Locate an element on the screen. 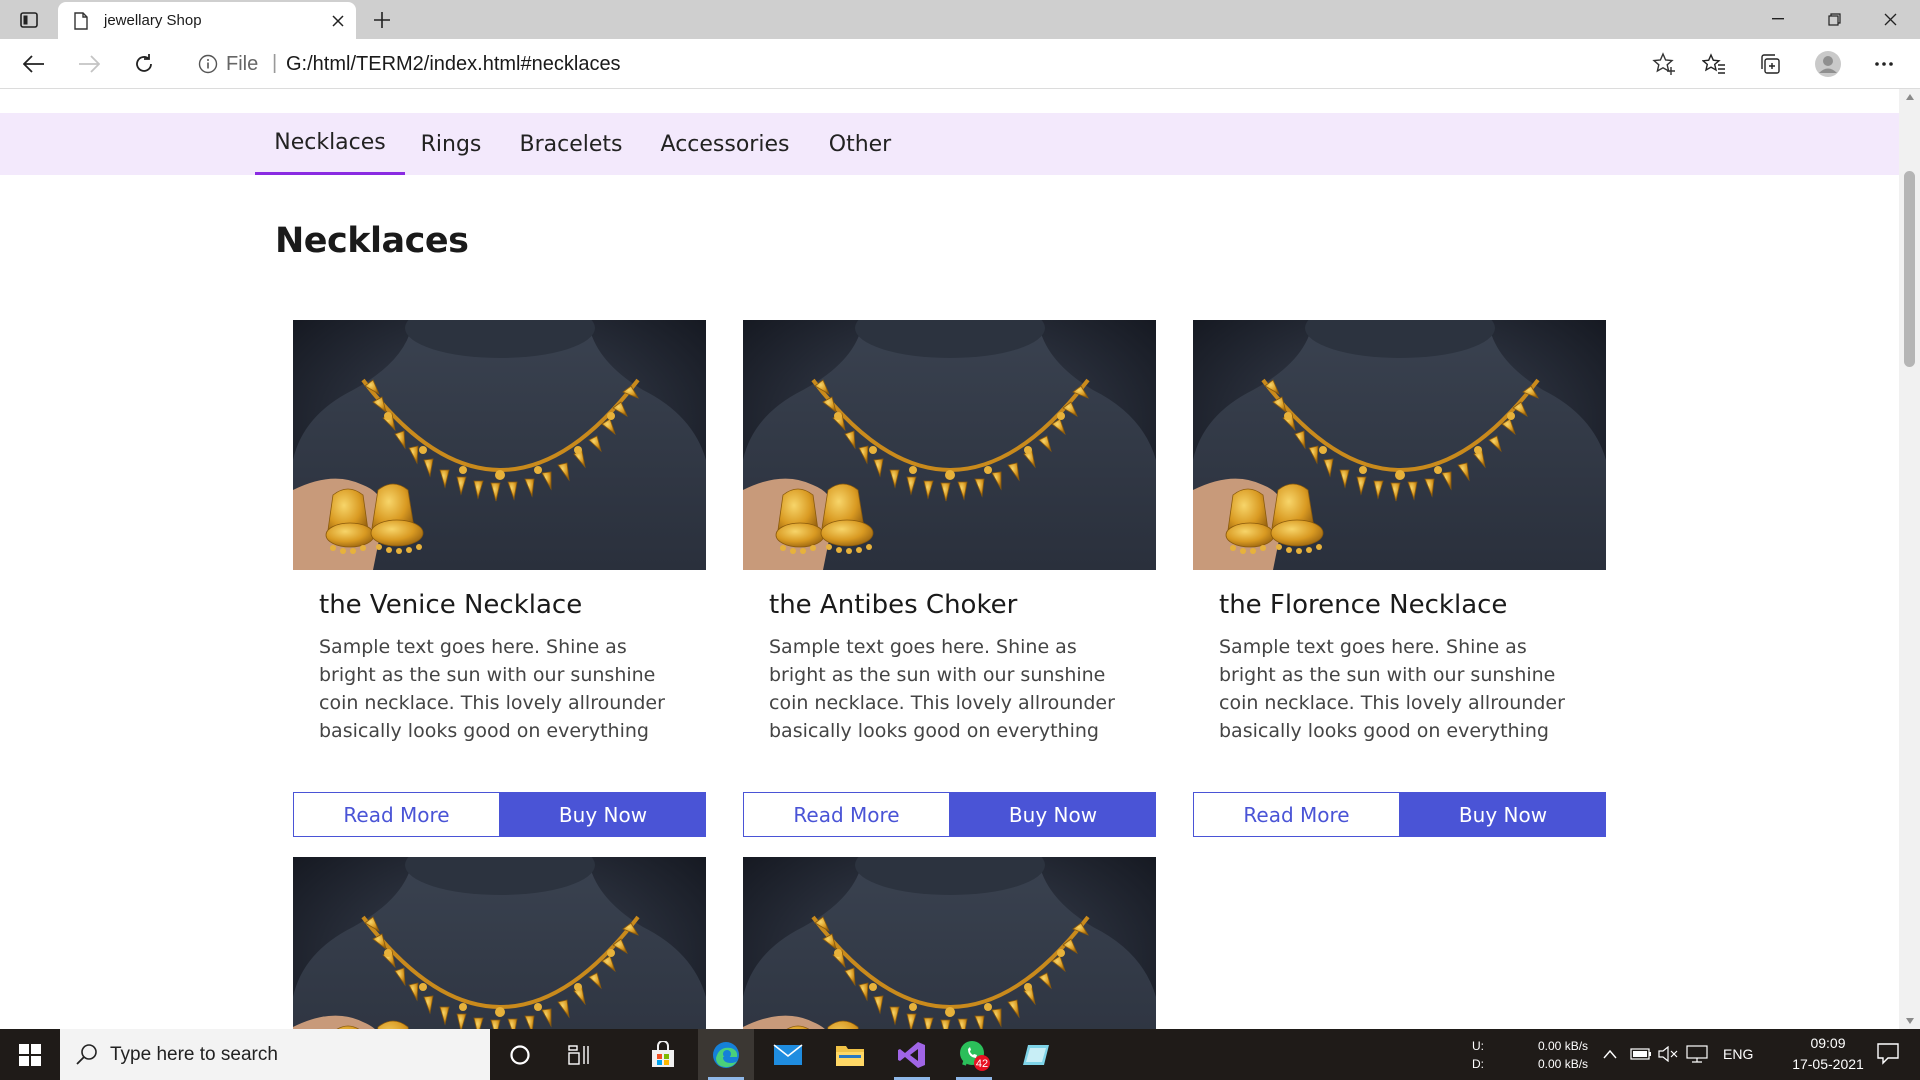 Image resolution: width=1920 pixels, height=1080 pixels. scroll-down-button is located at coordinates (1909, 1021).